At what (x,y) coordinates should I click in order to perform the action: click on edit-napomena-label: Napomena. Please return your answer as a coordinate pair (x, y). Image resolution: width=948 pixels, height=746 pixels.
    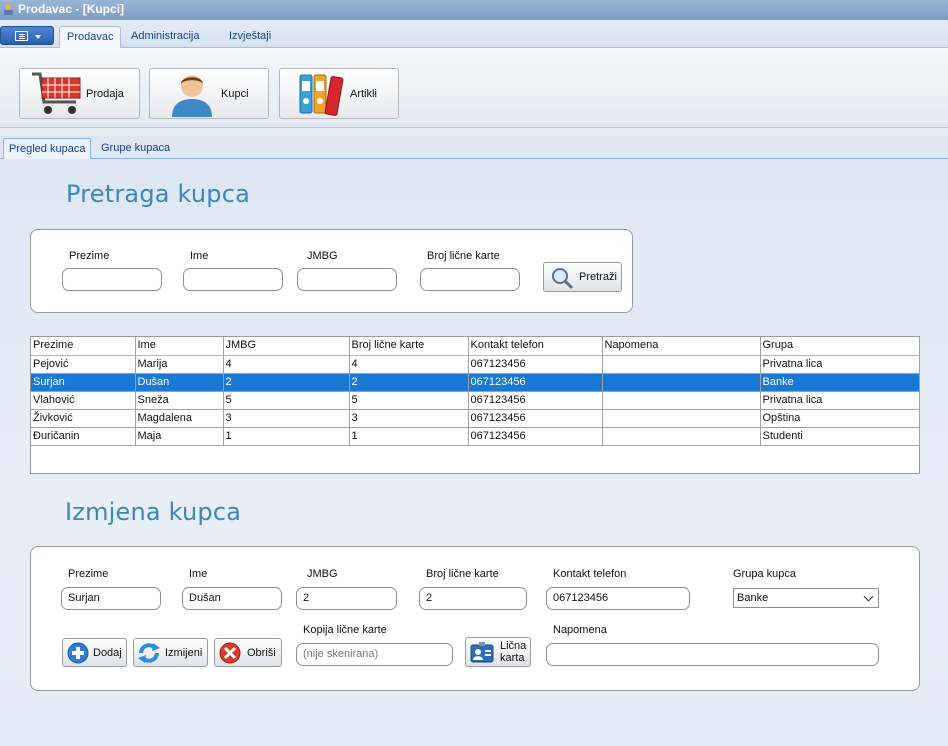
    Looking at the image, I should click on (580, 630).